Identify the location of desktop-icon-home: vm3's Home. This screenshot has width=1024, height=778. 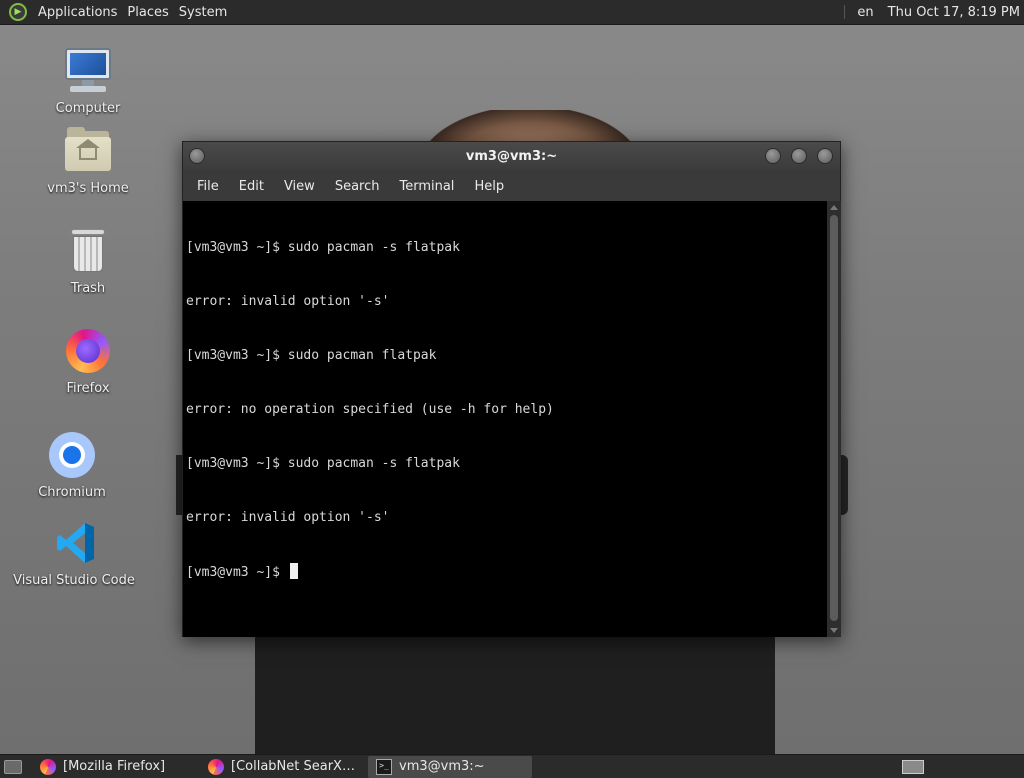
(88, 160).